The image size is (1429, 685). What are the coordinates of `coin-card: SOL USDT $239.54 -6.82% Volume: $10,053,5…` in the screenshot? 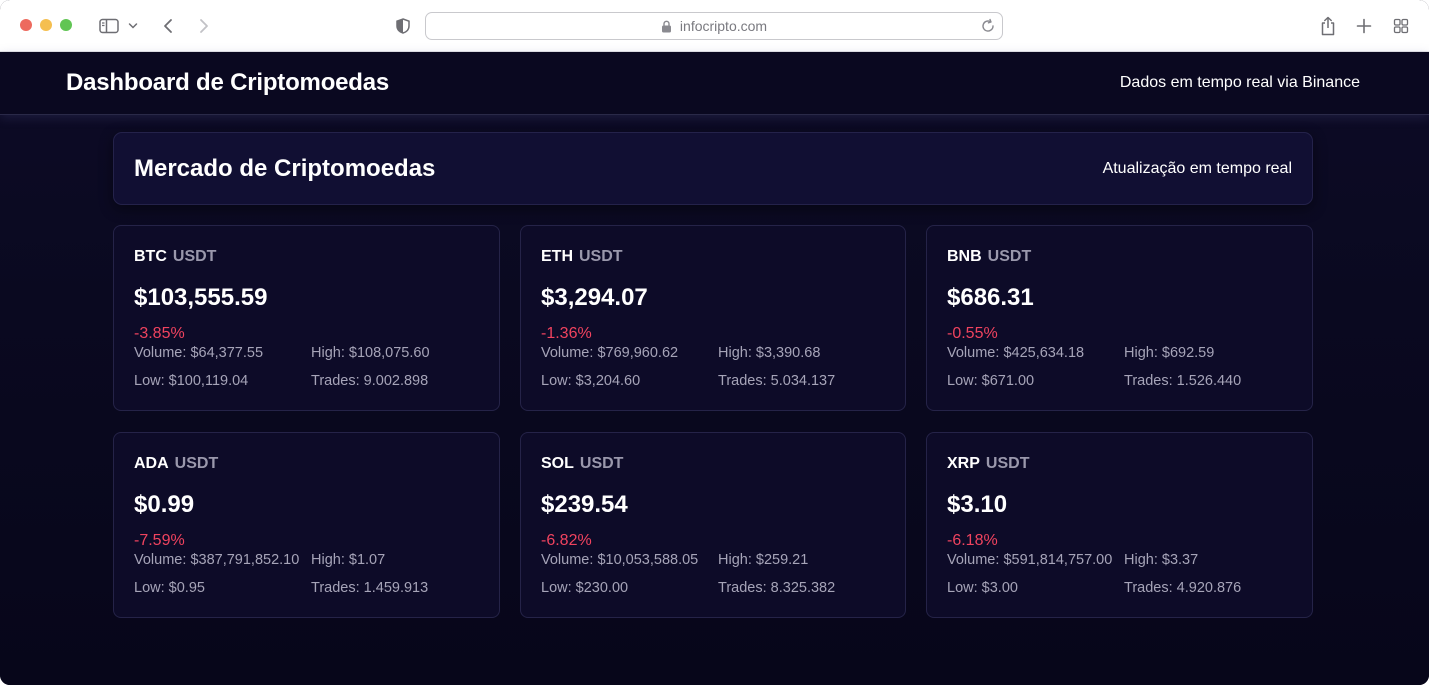 It's located at (713, 525).